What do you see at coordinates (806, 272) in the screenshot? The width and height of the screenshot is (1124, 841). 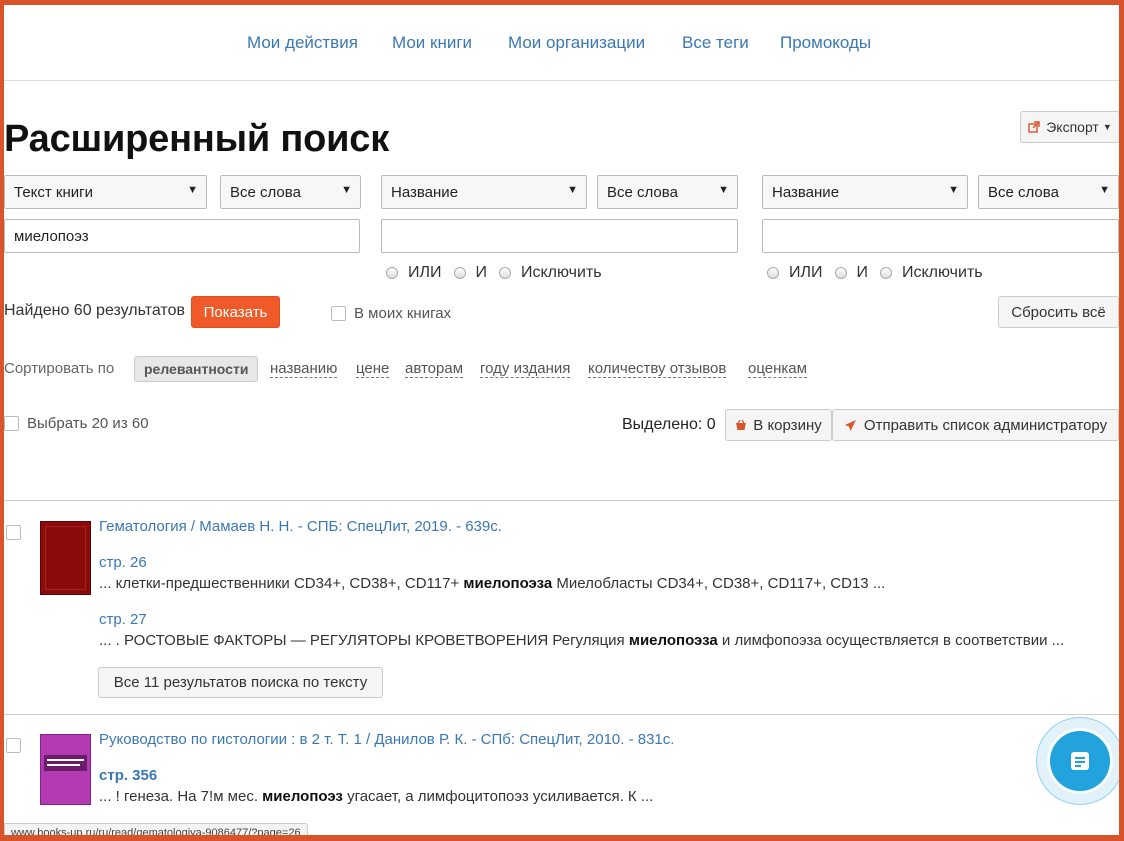 I see `radio-or-3-label: ИЛИ` at bounding box center [806, 272].